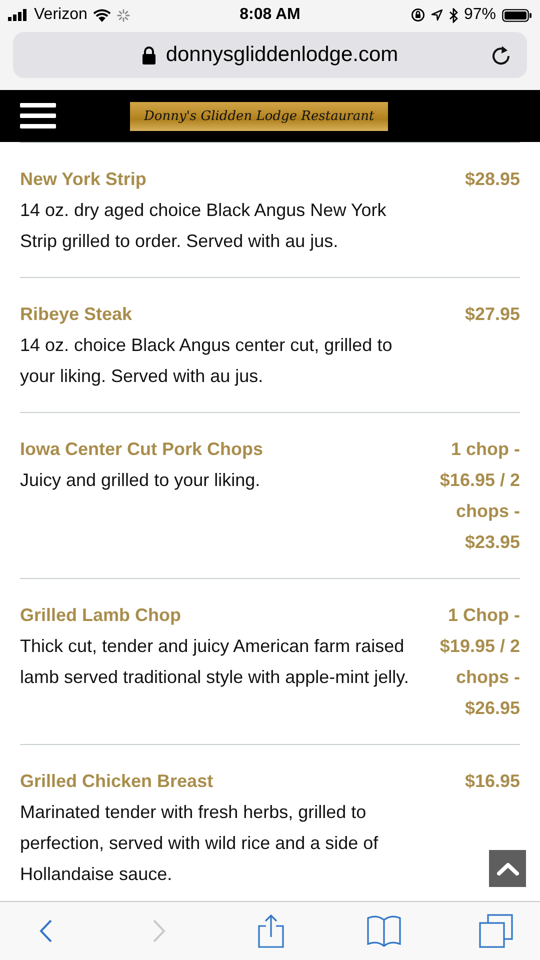 The image size is (540, 960). I want to click on scroll-to-top-button, so click(507, 868).